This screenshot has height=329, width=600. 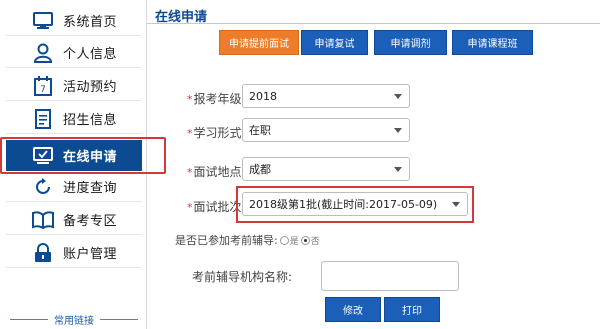 I want to click on sidebar-item-label: 账户管理, so click(x=90, y=254).